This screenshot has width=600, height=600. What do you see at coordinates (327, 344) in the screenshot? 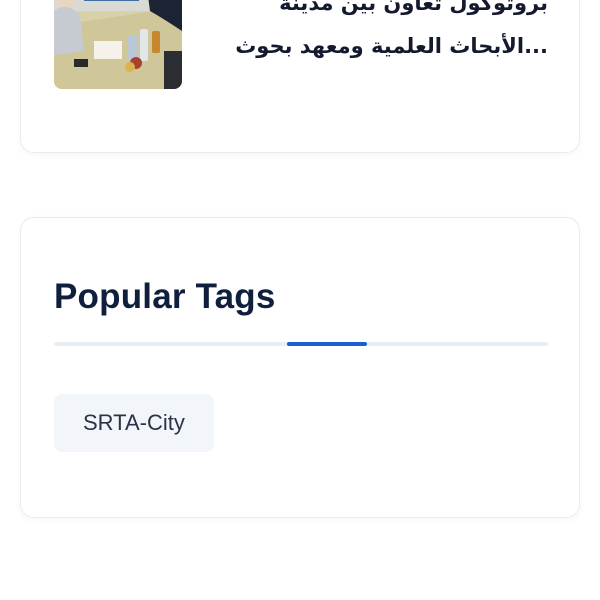
I see `title-divider-accent` at bounding box center [327, 344].